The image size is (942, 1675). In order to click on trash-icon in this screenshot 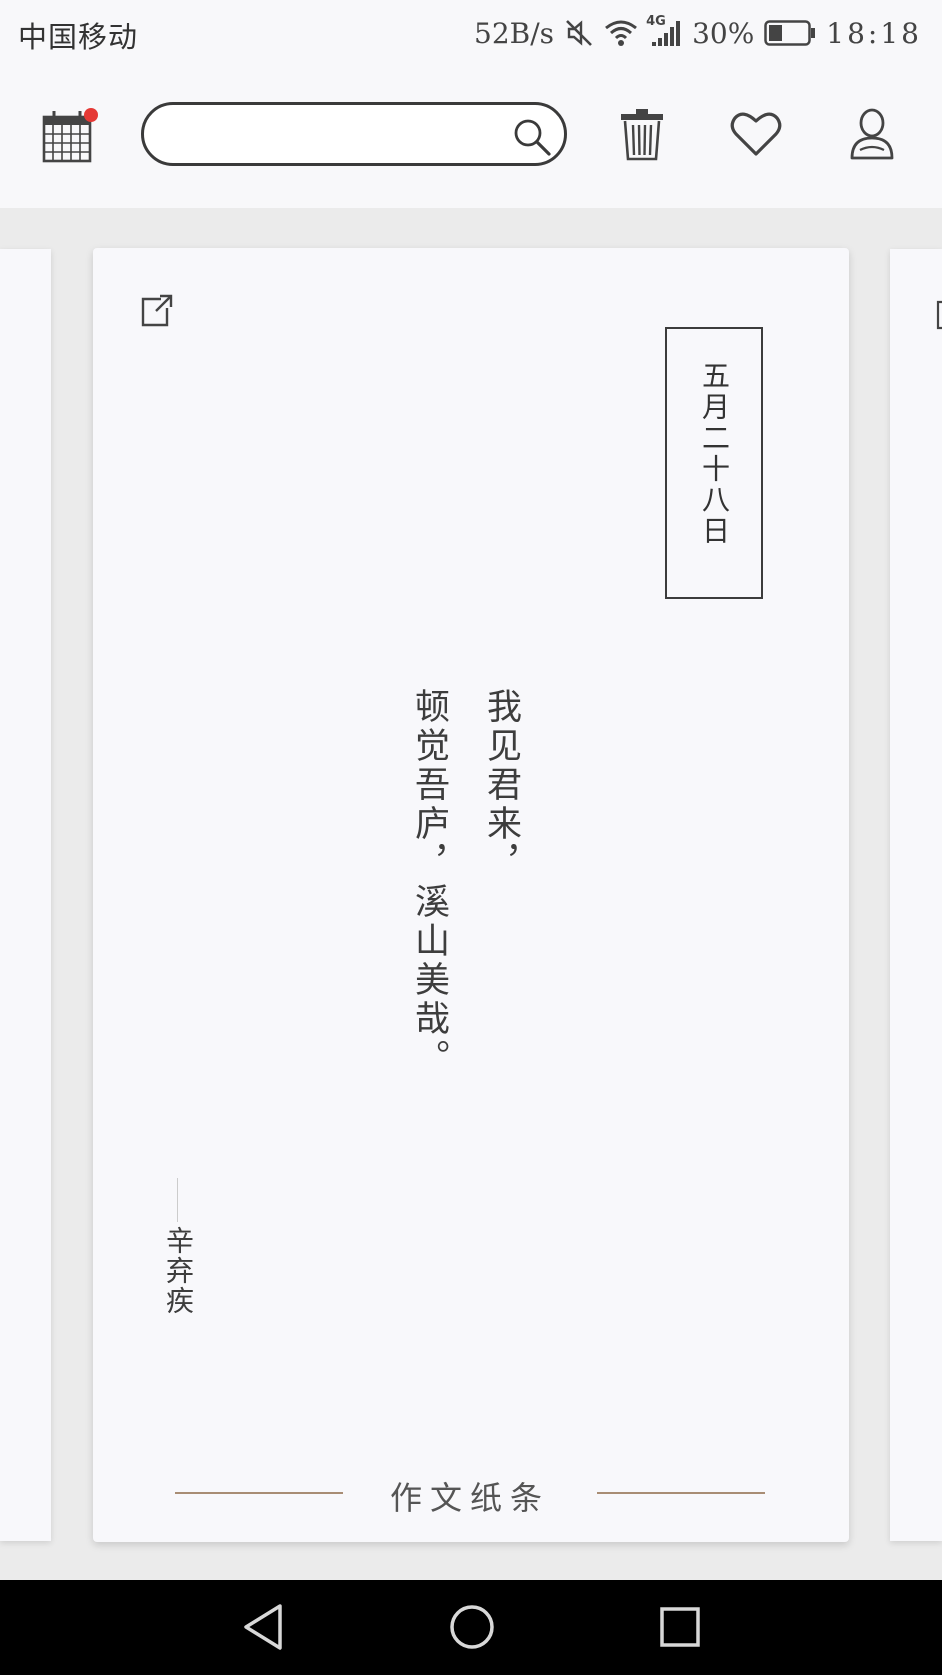, I will do `click(642, 135)`.